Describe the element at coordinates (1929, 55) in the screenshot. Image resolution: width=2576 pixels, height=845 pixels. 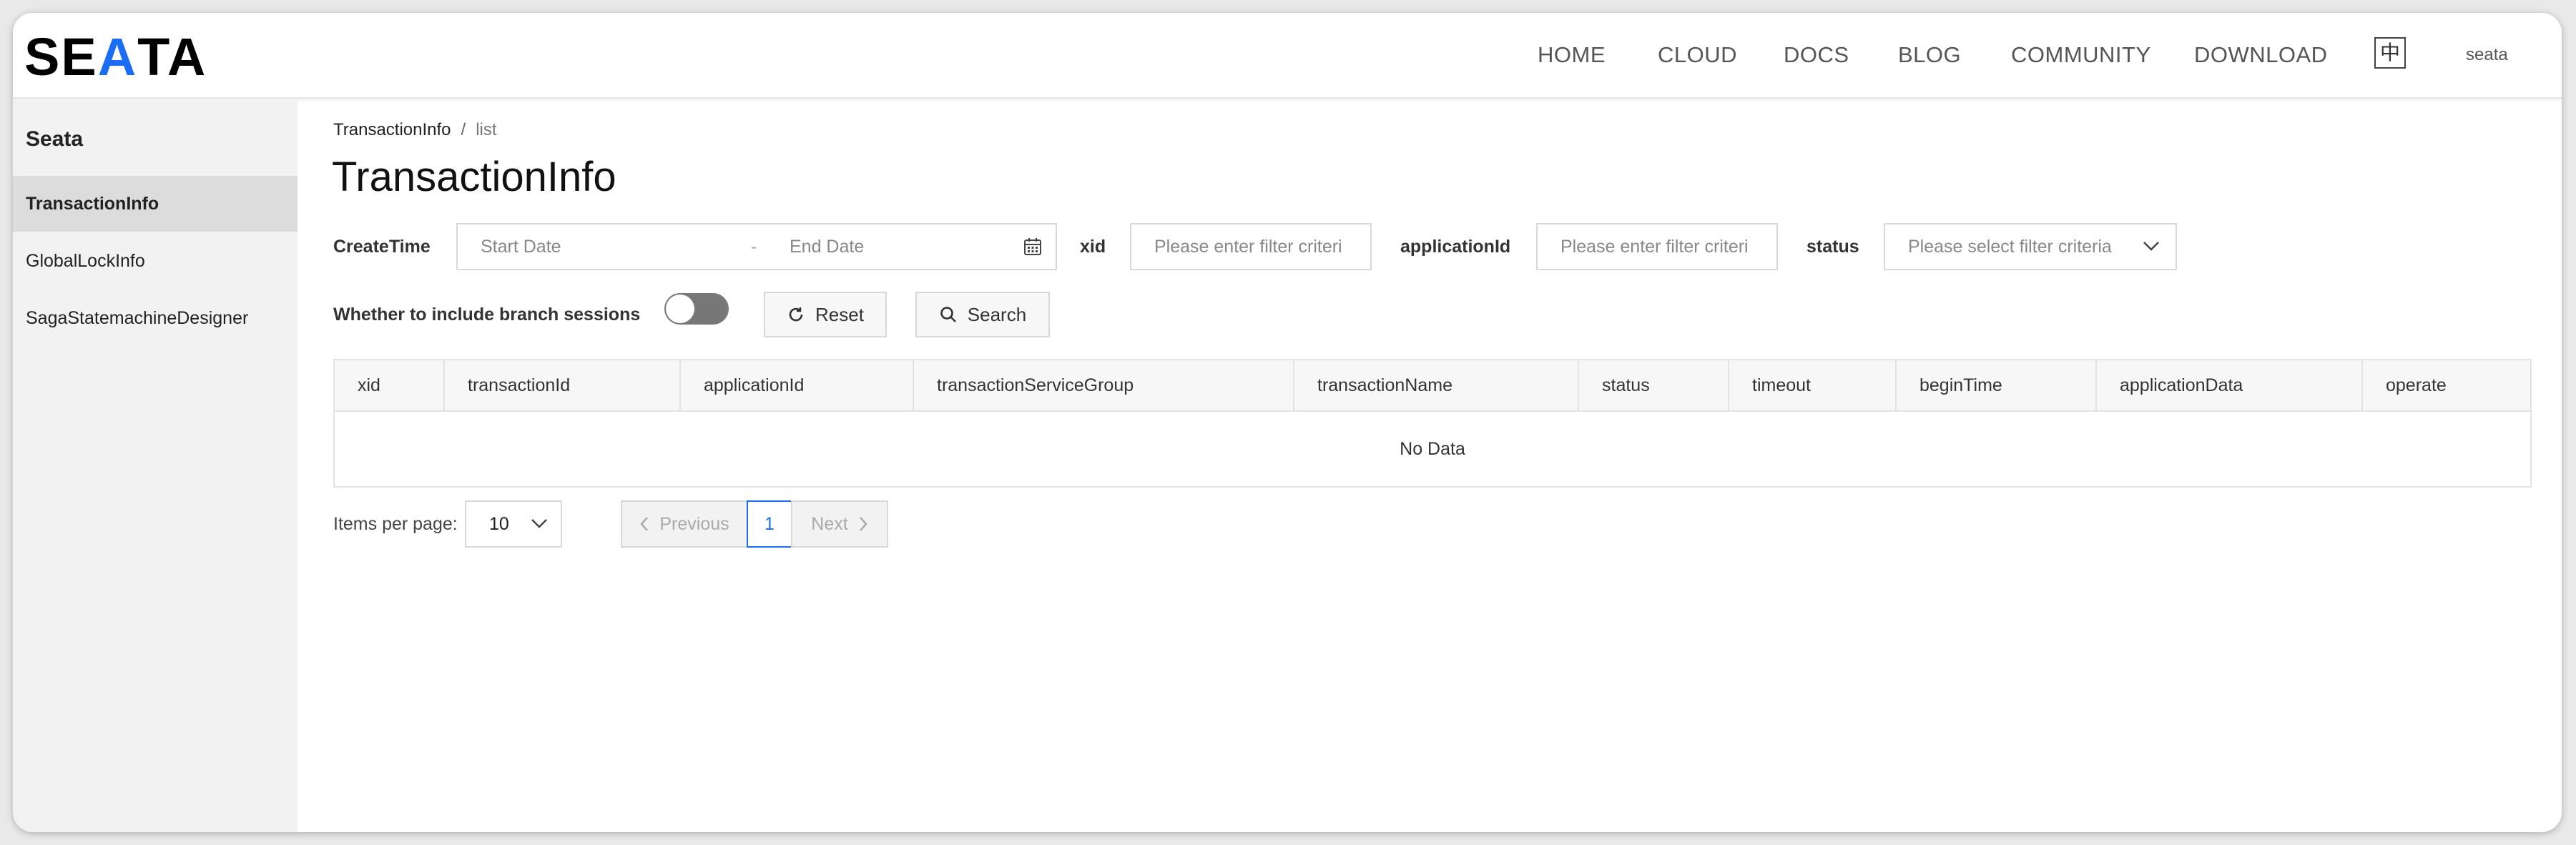
I see `nav-blog: BLOG` at that location.